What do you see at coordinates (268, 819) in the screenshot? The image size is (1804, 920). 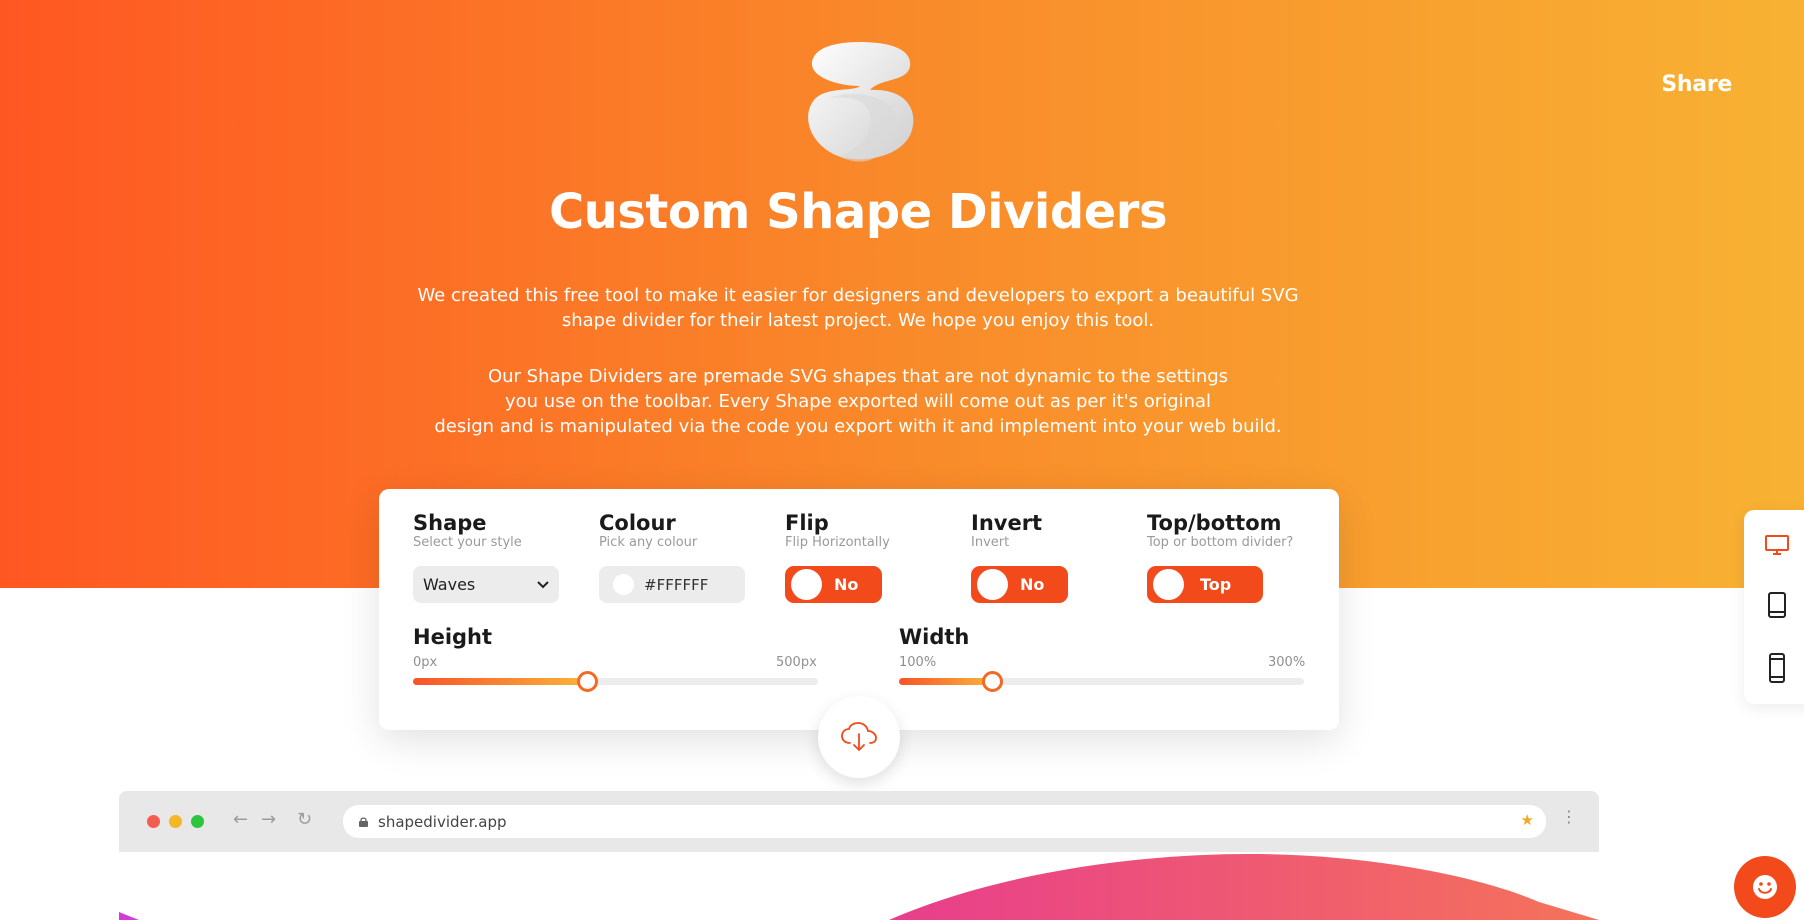 I see `forward-arrow-icon: →` at bounding box center [268, 819].